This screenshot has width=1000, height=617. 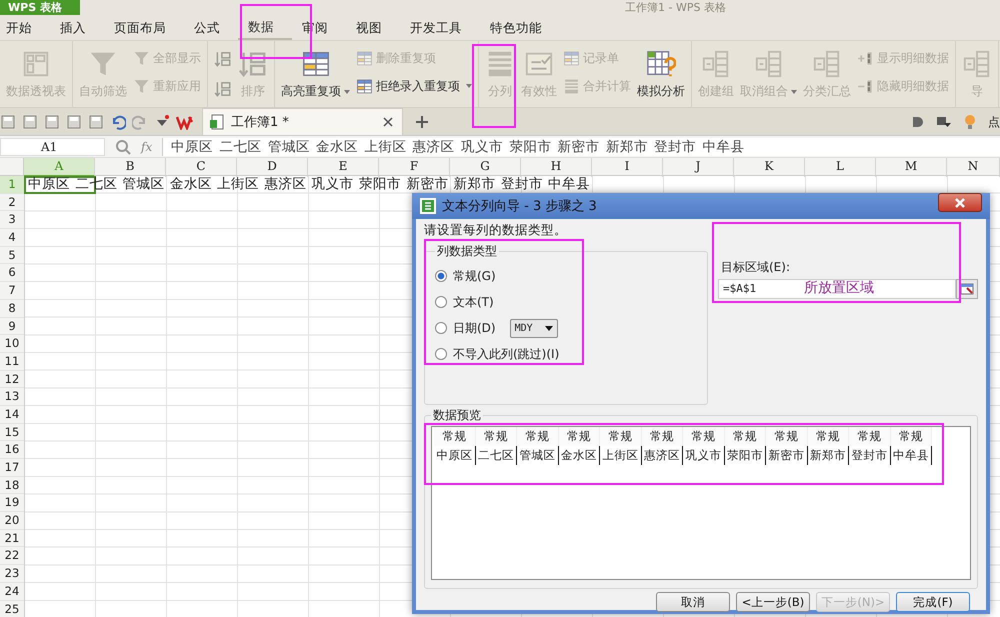 What do you see at coordinates (12, 379) in the screenshot?
I see `row-header: 12` at bounding box center [12, 379].